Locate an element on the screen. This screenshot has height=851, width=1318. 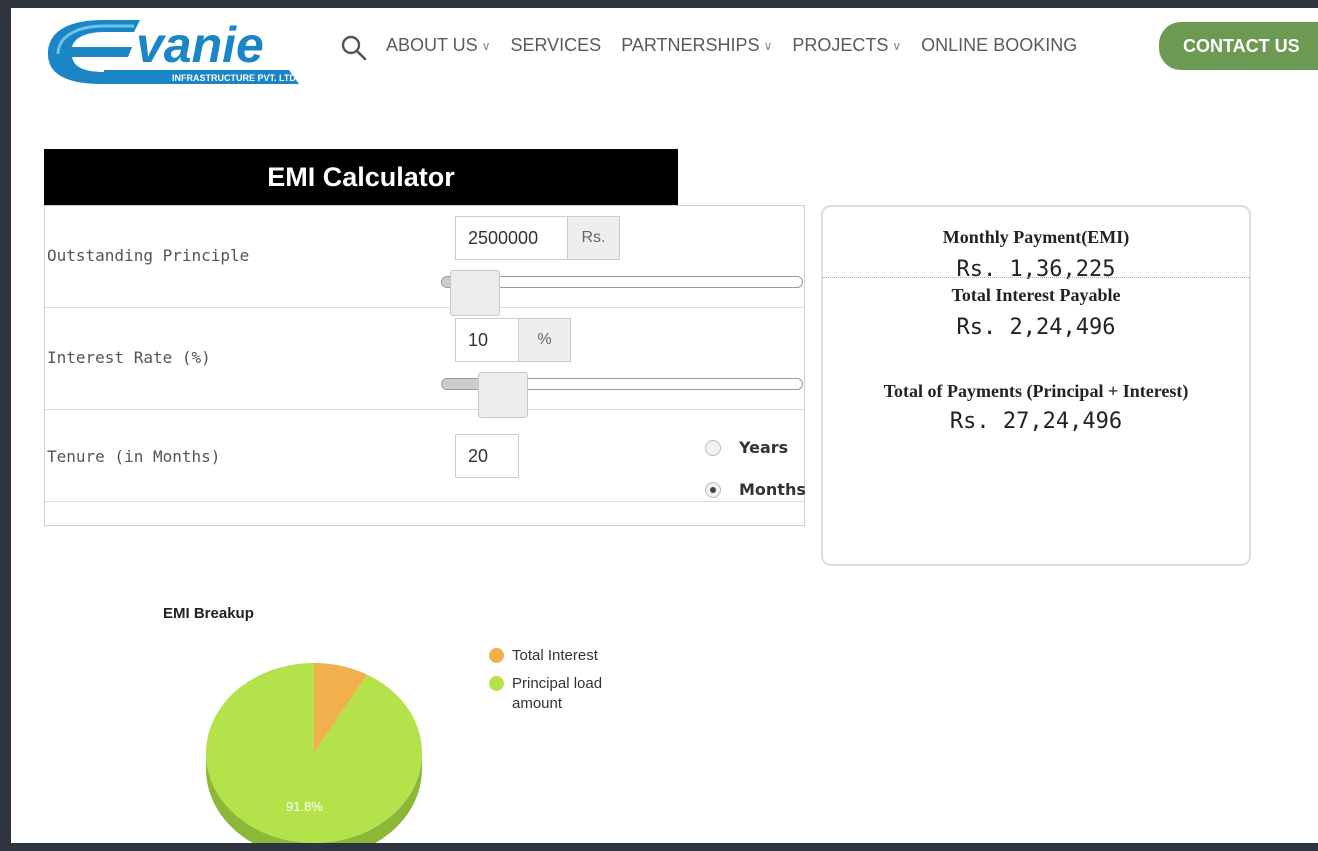
legend-label: Total Interest is located at coordinates (555, 655).